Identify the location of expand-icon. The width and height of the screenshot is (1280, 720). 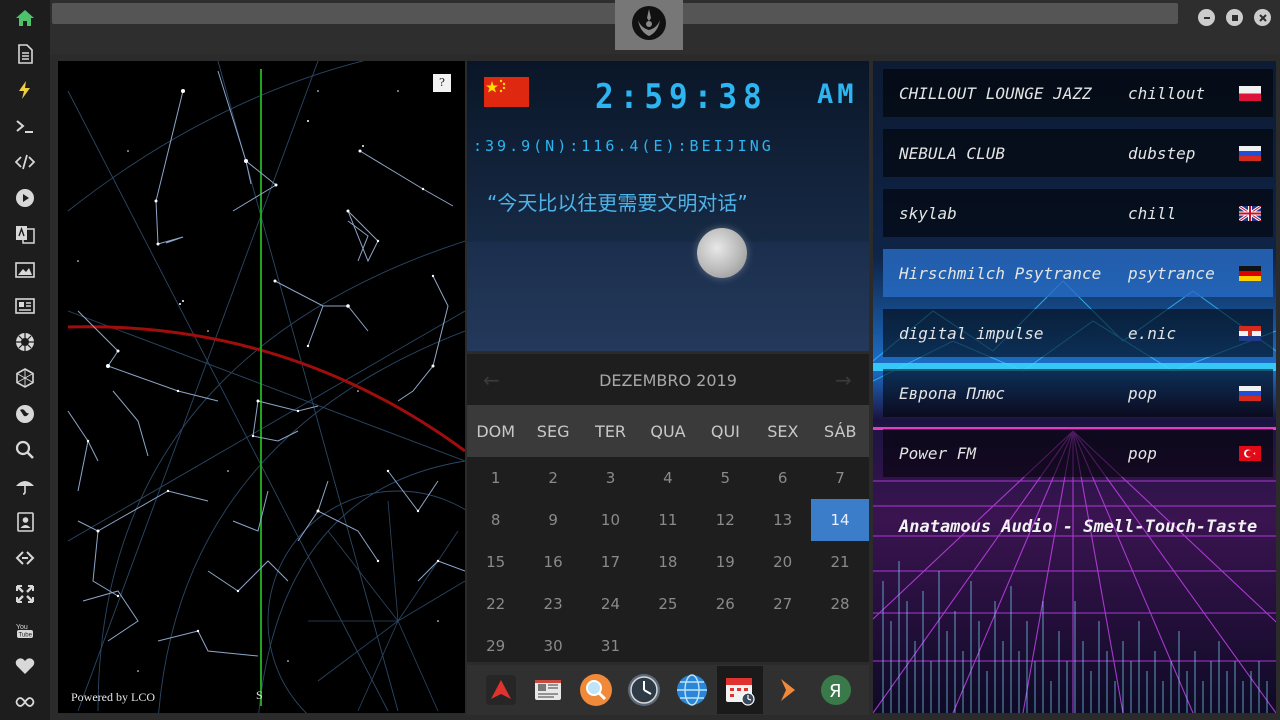
(25, 594).